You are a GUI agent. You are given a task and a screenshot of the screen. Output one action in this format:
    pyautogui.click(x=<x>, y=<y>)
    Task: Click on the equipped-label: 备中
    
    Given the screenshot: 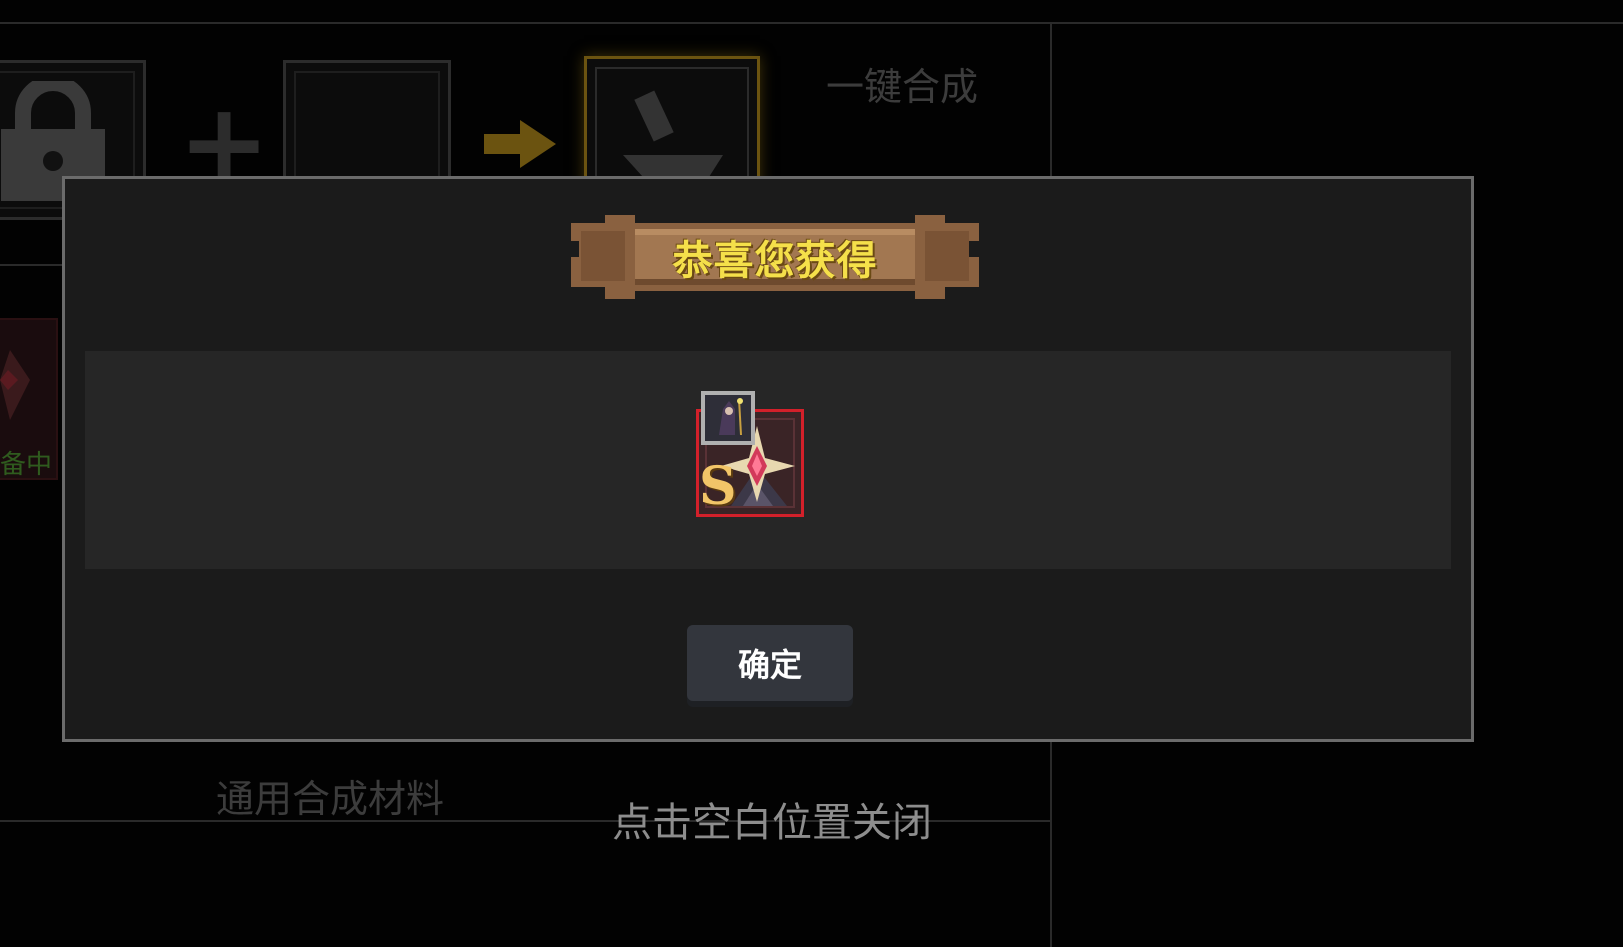 What is the action you would take?
    pyautogui.click(x=26, y=465)
    